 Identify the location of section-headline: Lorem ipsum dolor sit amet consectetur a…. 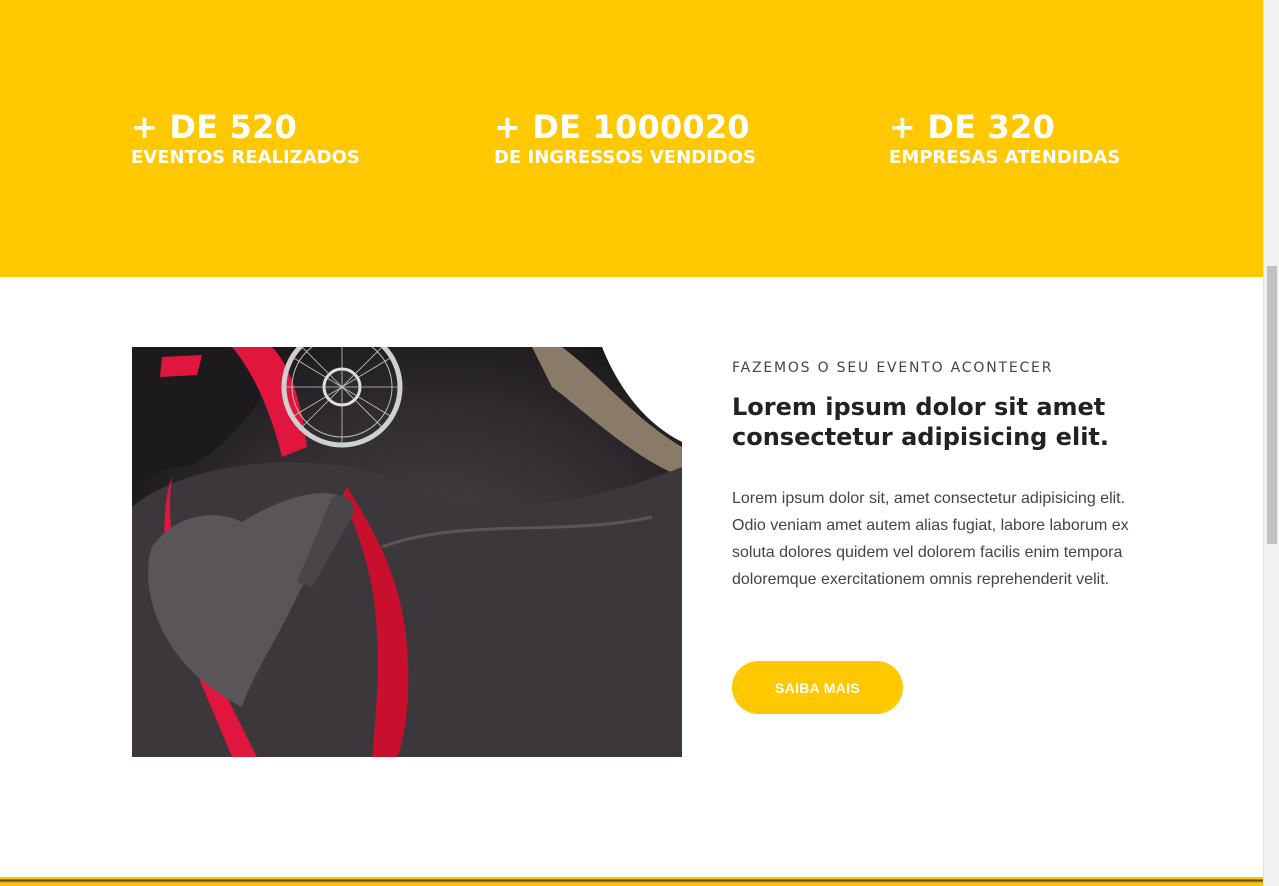
(921, 422).